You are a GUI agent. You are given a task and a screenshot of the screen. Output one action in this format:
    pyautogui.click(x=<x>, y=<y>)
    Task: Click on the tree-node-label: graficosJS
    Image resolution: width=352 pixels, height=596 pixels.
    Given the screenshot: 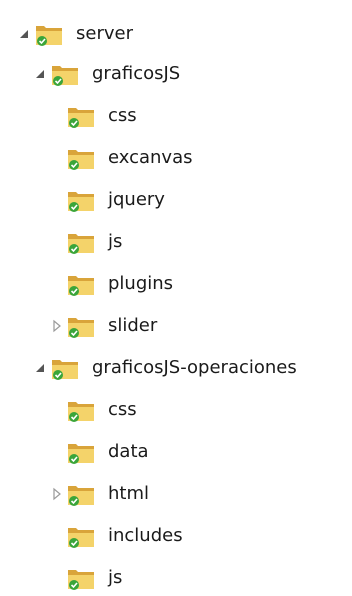 What is the action you would take?
    pyautogui.click(x=136, y=73)
    